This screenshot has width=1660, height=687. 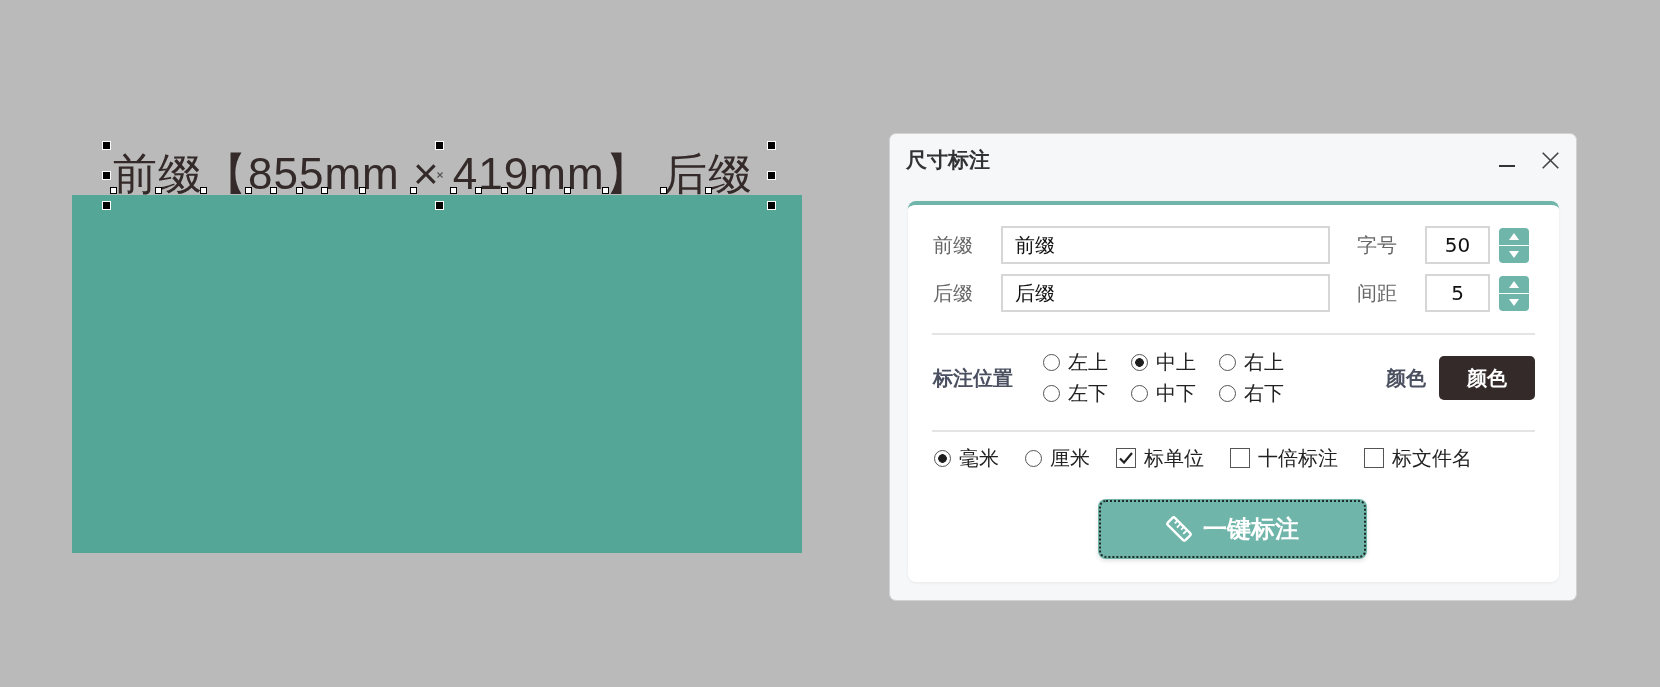 I want to click on option-label: 右下, so click(x=1264, y=393).